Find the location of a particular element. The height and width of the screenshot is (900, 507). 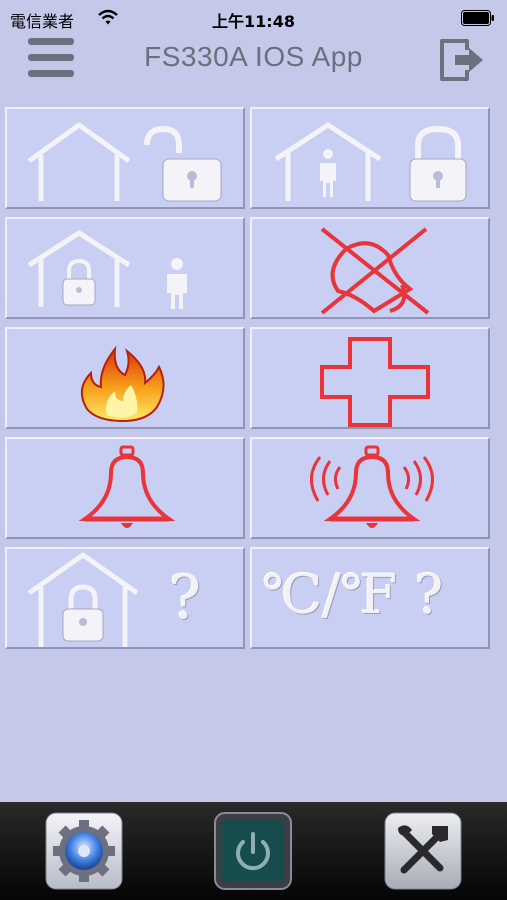

arm-status-button: ? is located at coordinates (125, 598).